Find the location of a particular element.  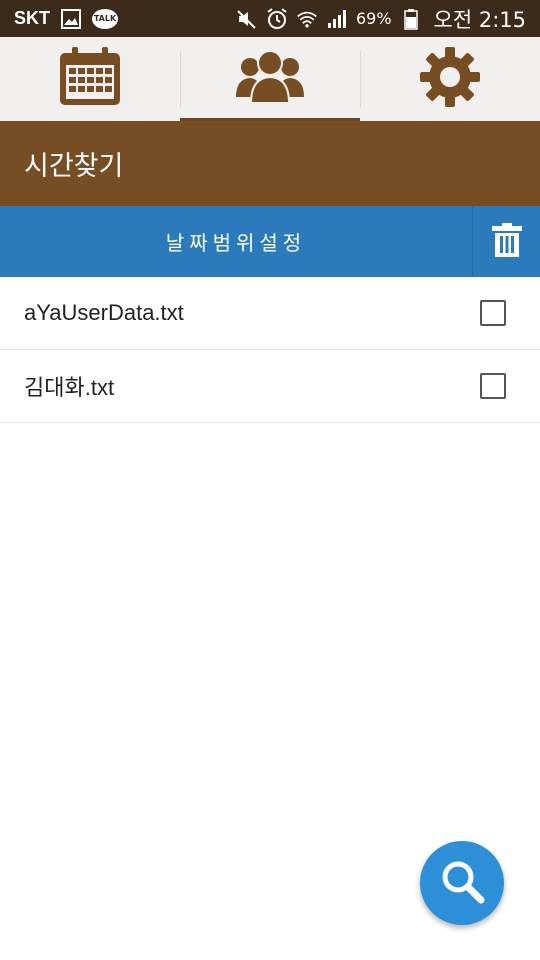

search-fab-button is located at coordinates (462, 883).